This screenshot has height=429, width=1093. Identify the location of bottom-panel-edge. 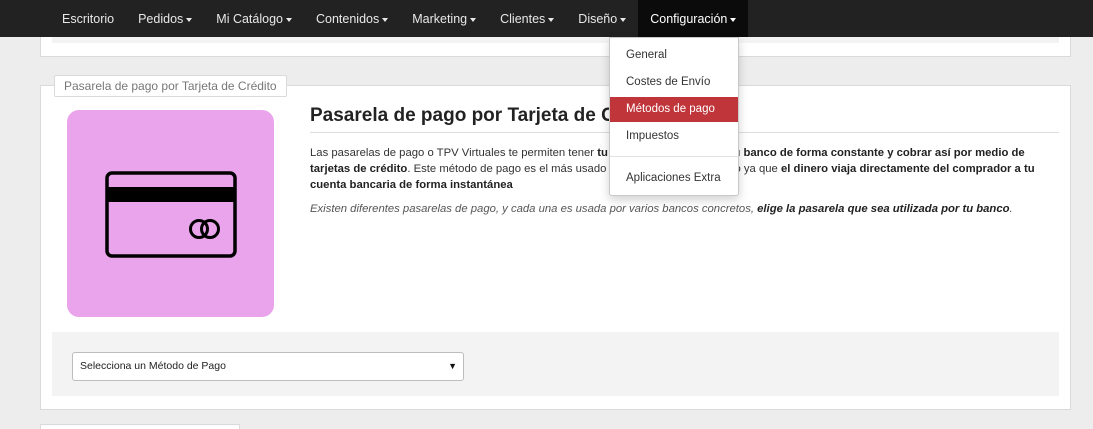
(140, 426).